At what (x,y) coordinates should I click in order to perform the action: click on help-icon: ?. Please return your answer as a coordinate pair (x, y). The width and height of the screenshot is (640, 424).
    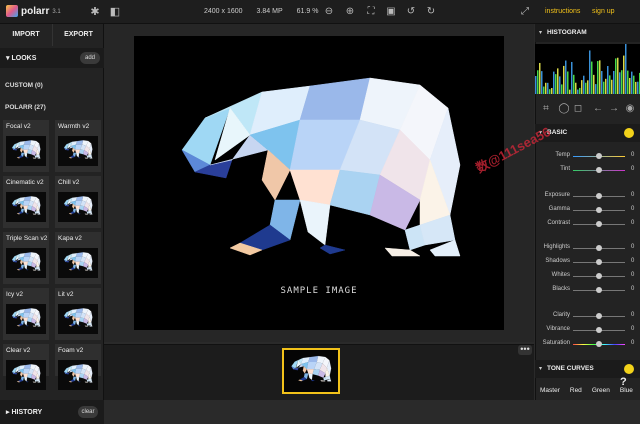
    Looking at the image, I should click on (626, 382).